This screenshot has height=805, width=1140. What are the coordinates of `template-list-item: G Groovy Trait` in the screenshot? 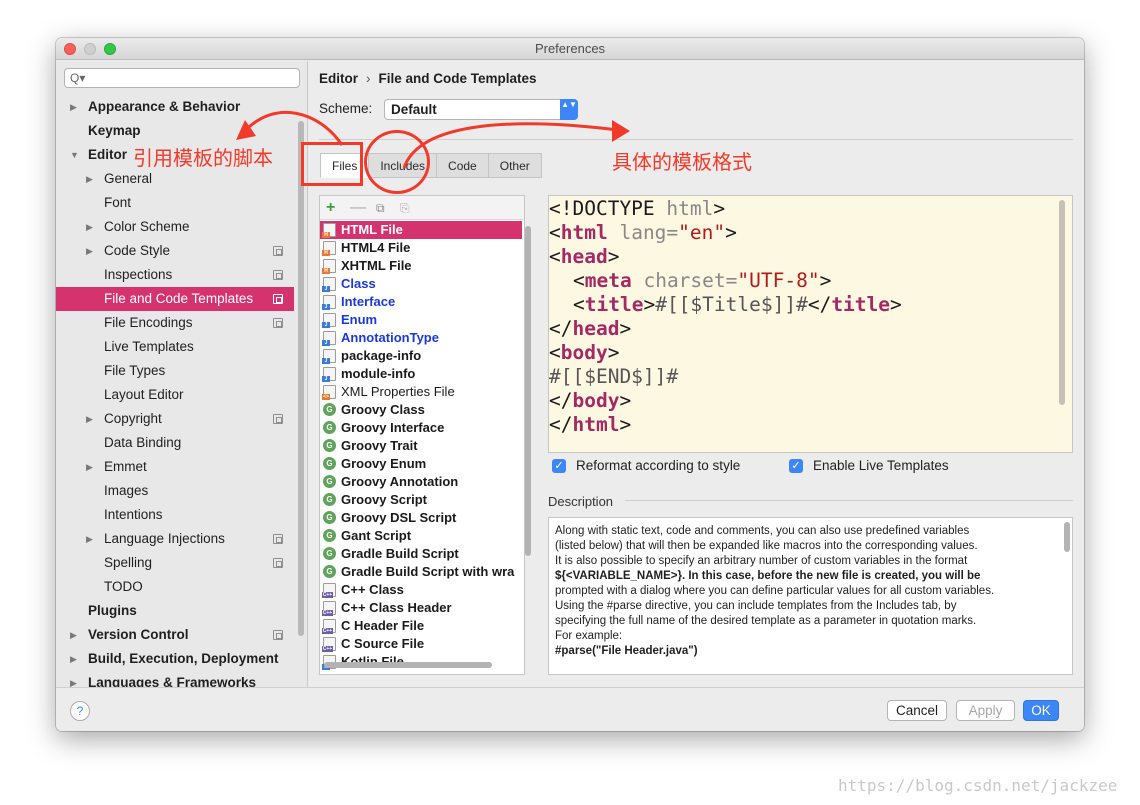 It's located at (421, 446).